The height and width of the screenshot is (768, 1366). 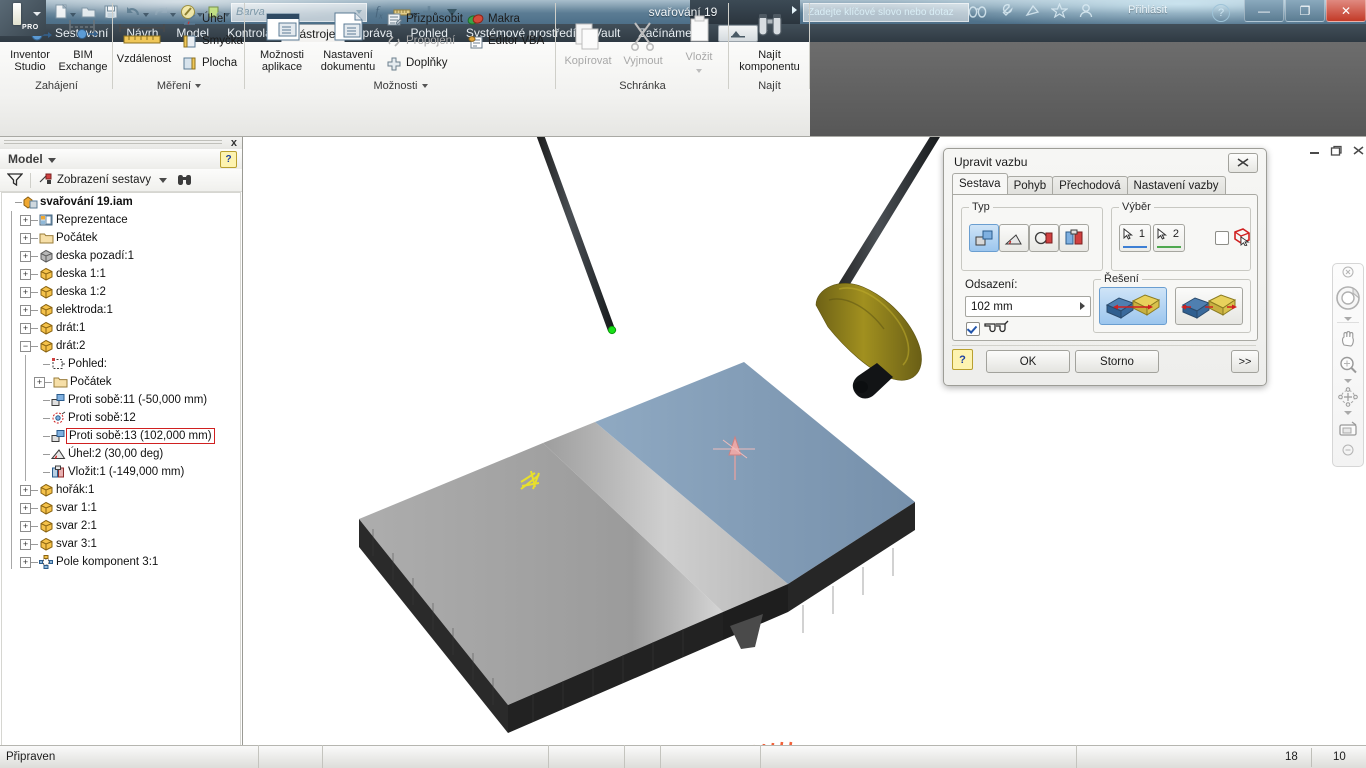 I want to click on addins-button: Doplňky, so click(x=416, y=63).